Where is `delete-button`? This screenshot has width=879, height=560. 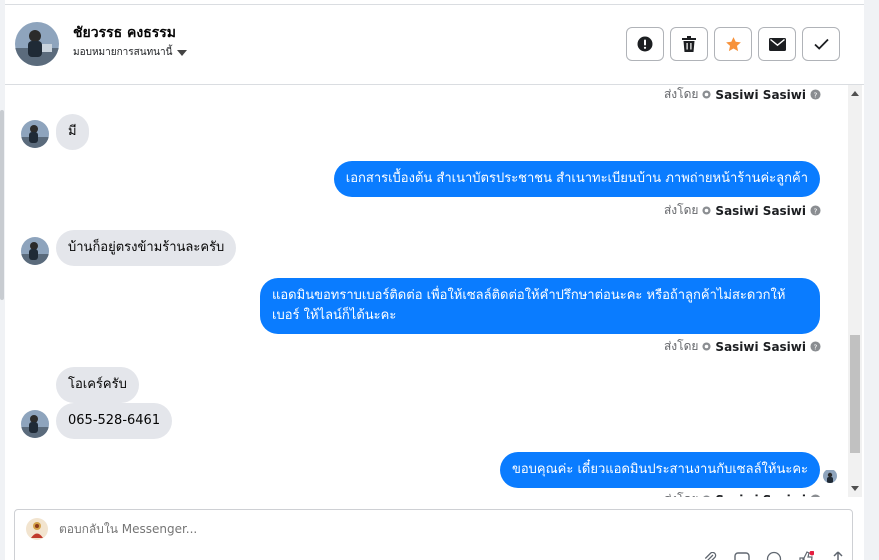
delete-button is located at coordinates (689, 44).